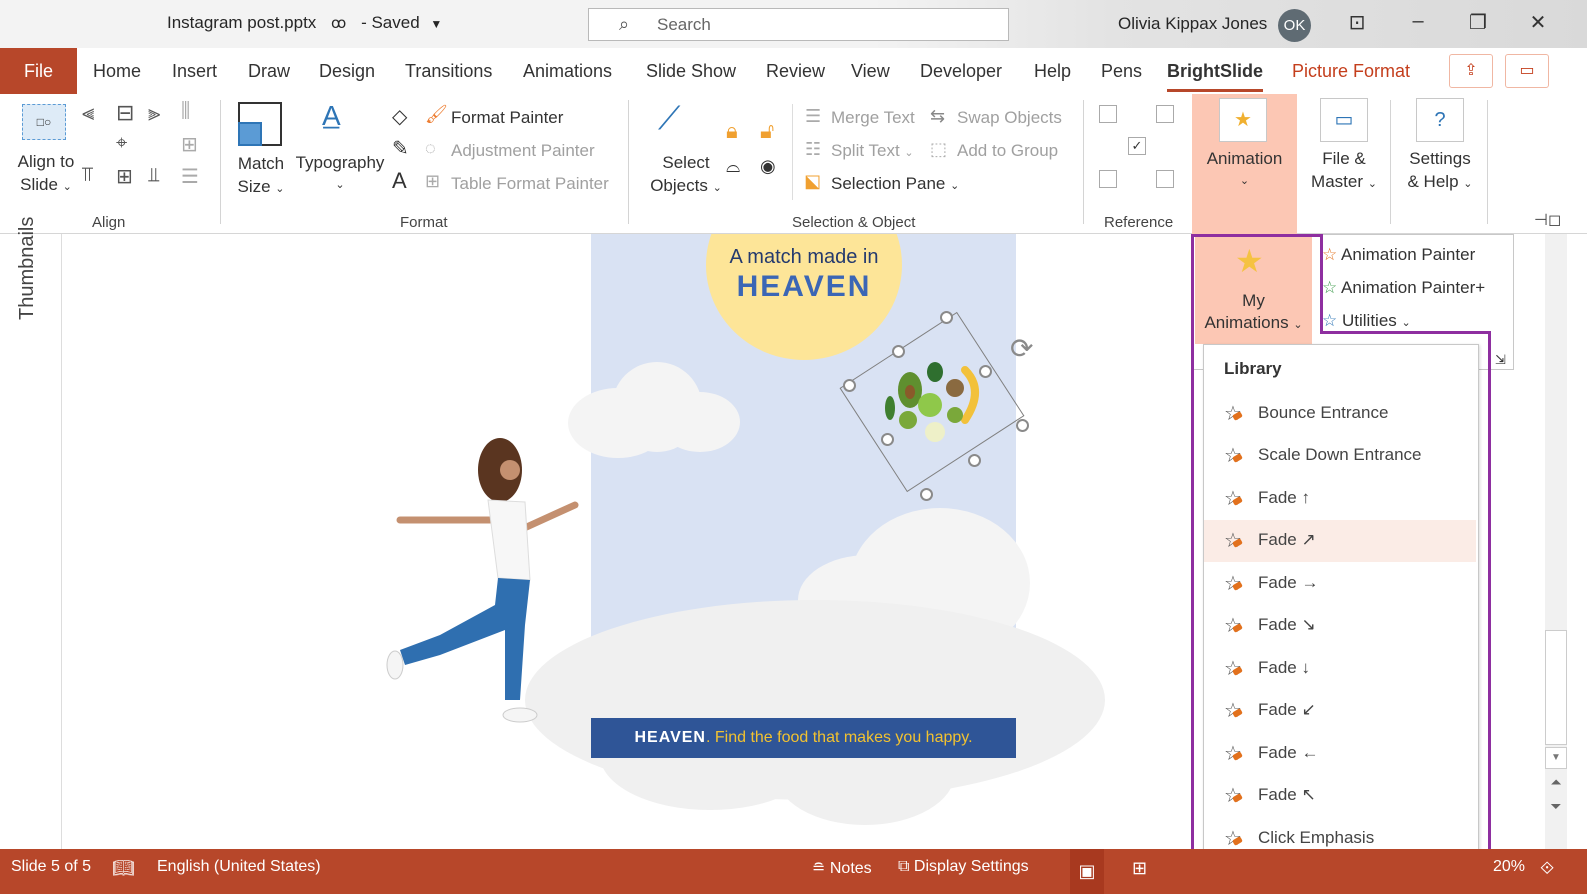 The width and height of the screenshot is (1587, 894). What do you see at coordinates (1538, 22) in the screenshot?
I see `close-icon: ✕` at bounding box center [1538, 22].